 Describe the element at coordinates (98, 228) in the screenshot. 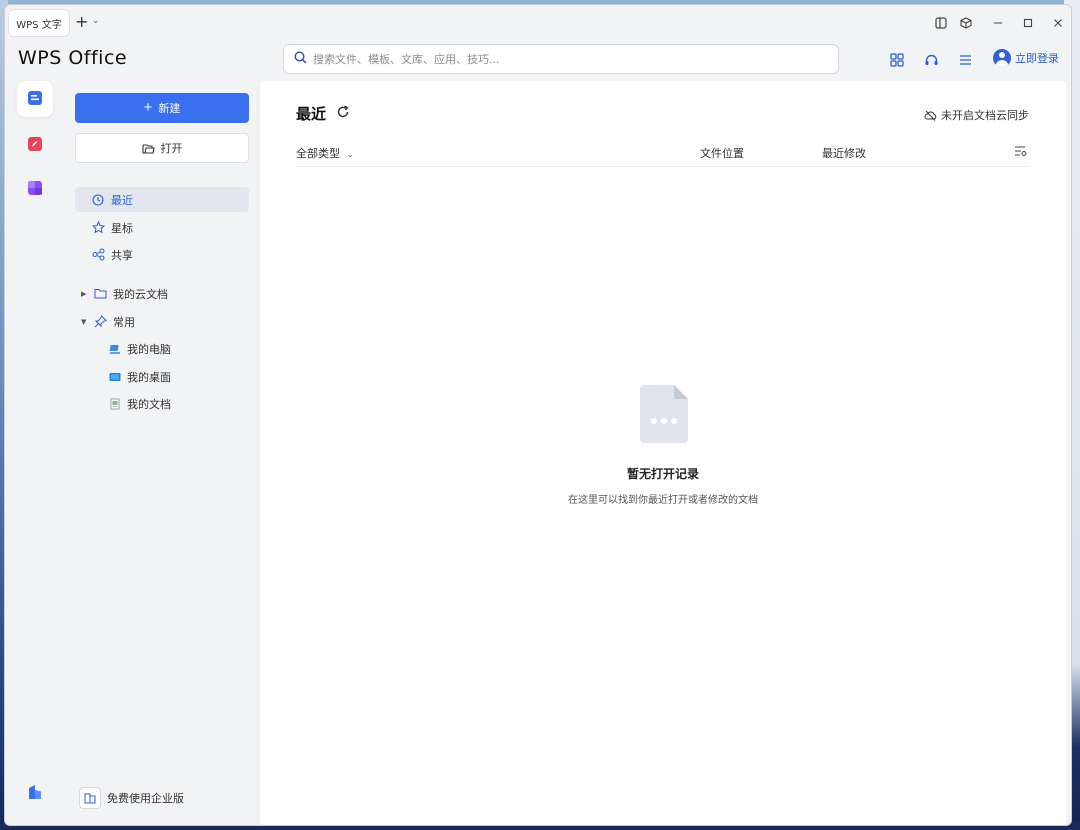

I see `star-icon` at that location.